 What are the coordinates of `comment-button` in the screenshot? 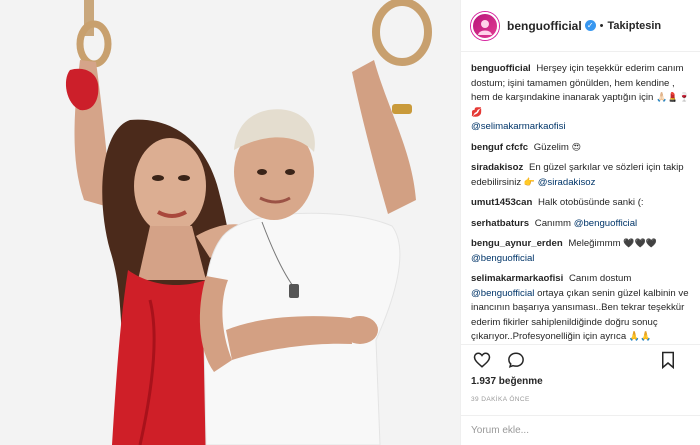 It's located at (516, 360).